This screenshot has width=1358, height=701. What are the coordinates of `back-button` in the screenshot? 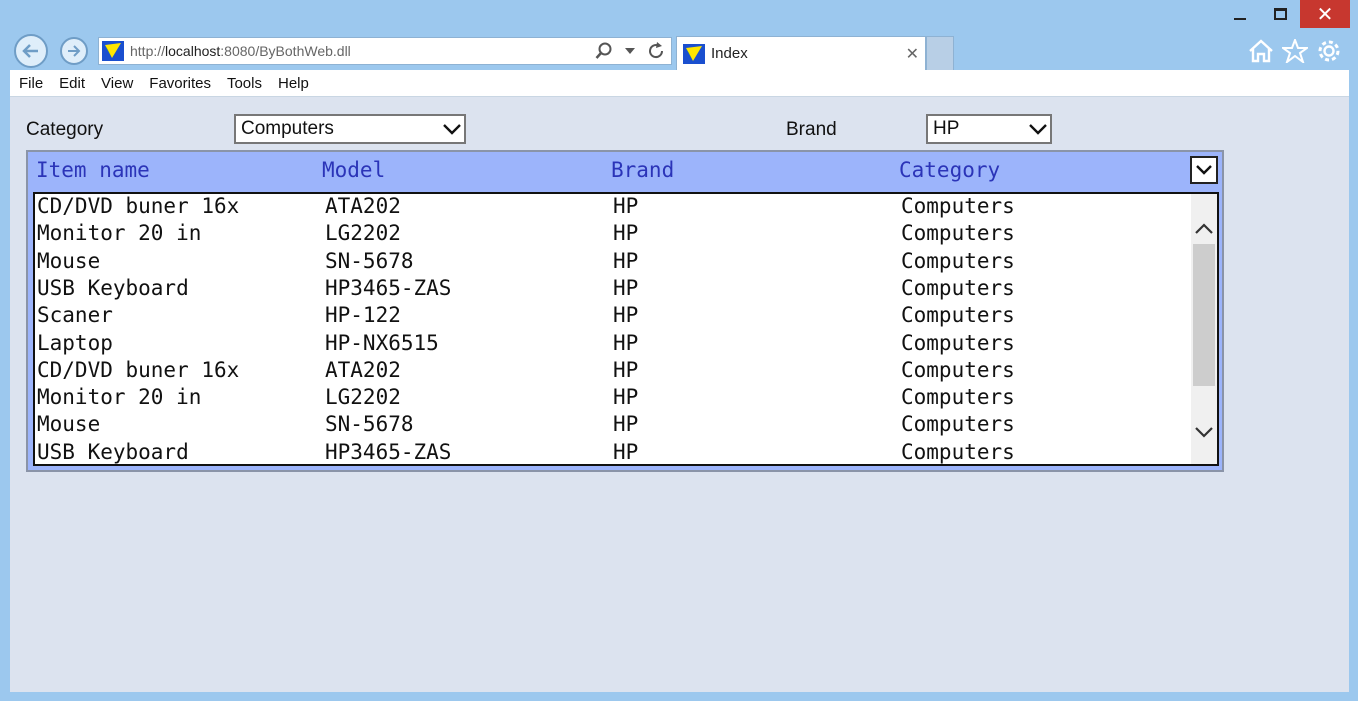 It's located at (31, 51).